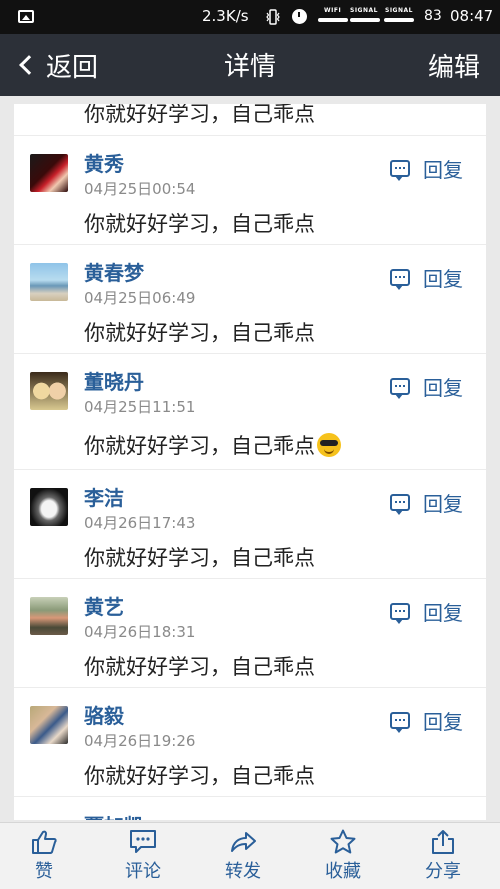  What do you see at coordinates (250, 633) in the screenshot?
I see `list-item: 黄艺 04月26日18:31 你就好好学习，自己乖点 回复` at bounding box center [250, 633].